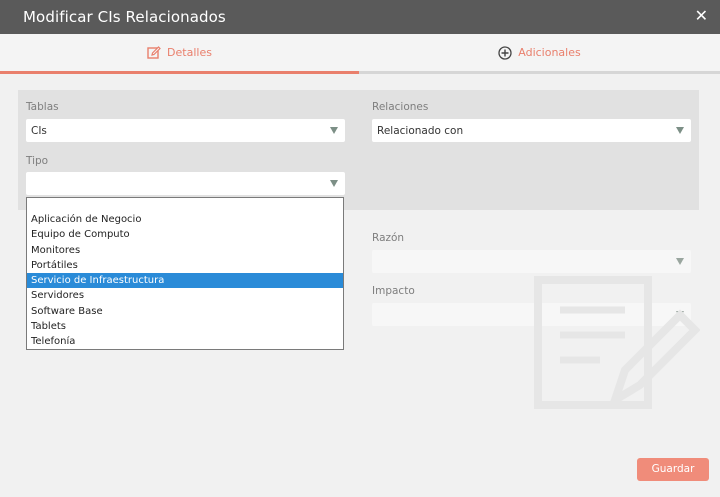 The image size is (720, 497). Describe the element at coordinates (39, 131) in the screenshot. I see `tablas-value: CIs` at that location.